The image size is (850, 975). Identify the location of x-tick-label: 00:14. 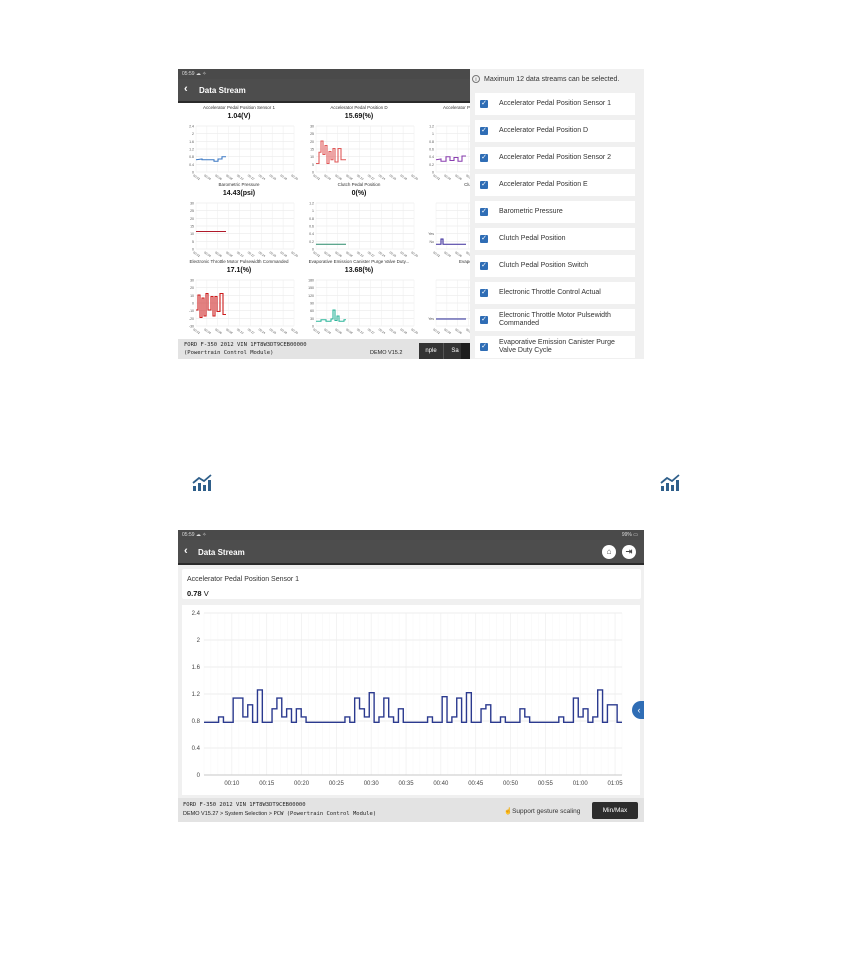
(382, 177).